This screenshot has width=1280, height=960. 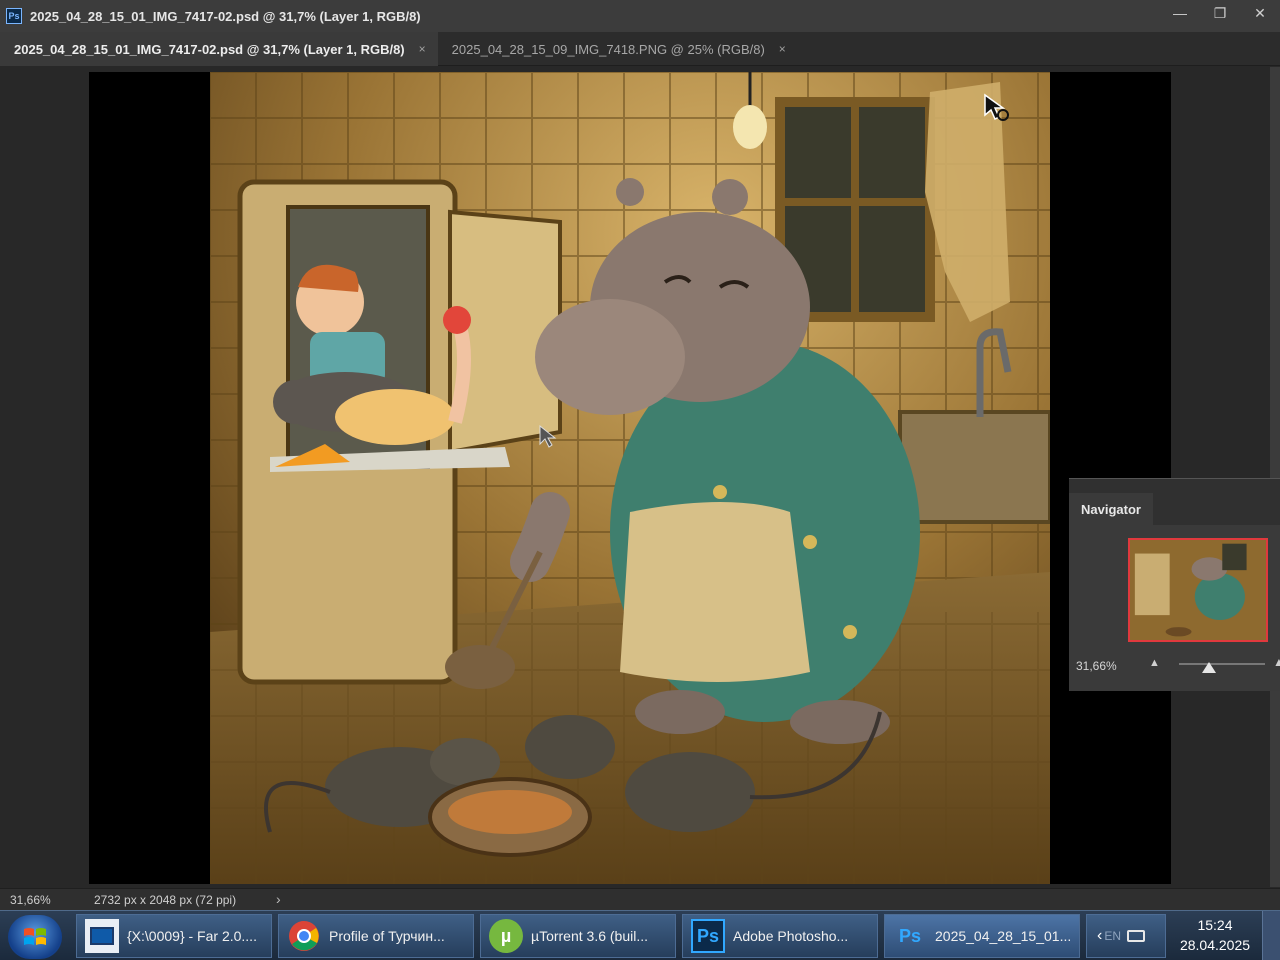 What do you see at coordinates (304, 936) in the screenshot?
I see `chrome-icon` at bounding box center [304, 936].